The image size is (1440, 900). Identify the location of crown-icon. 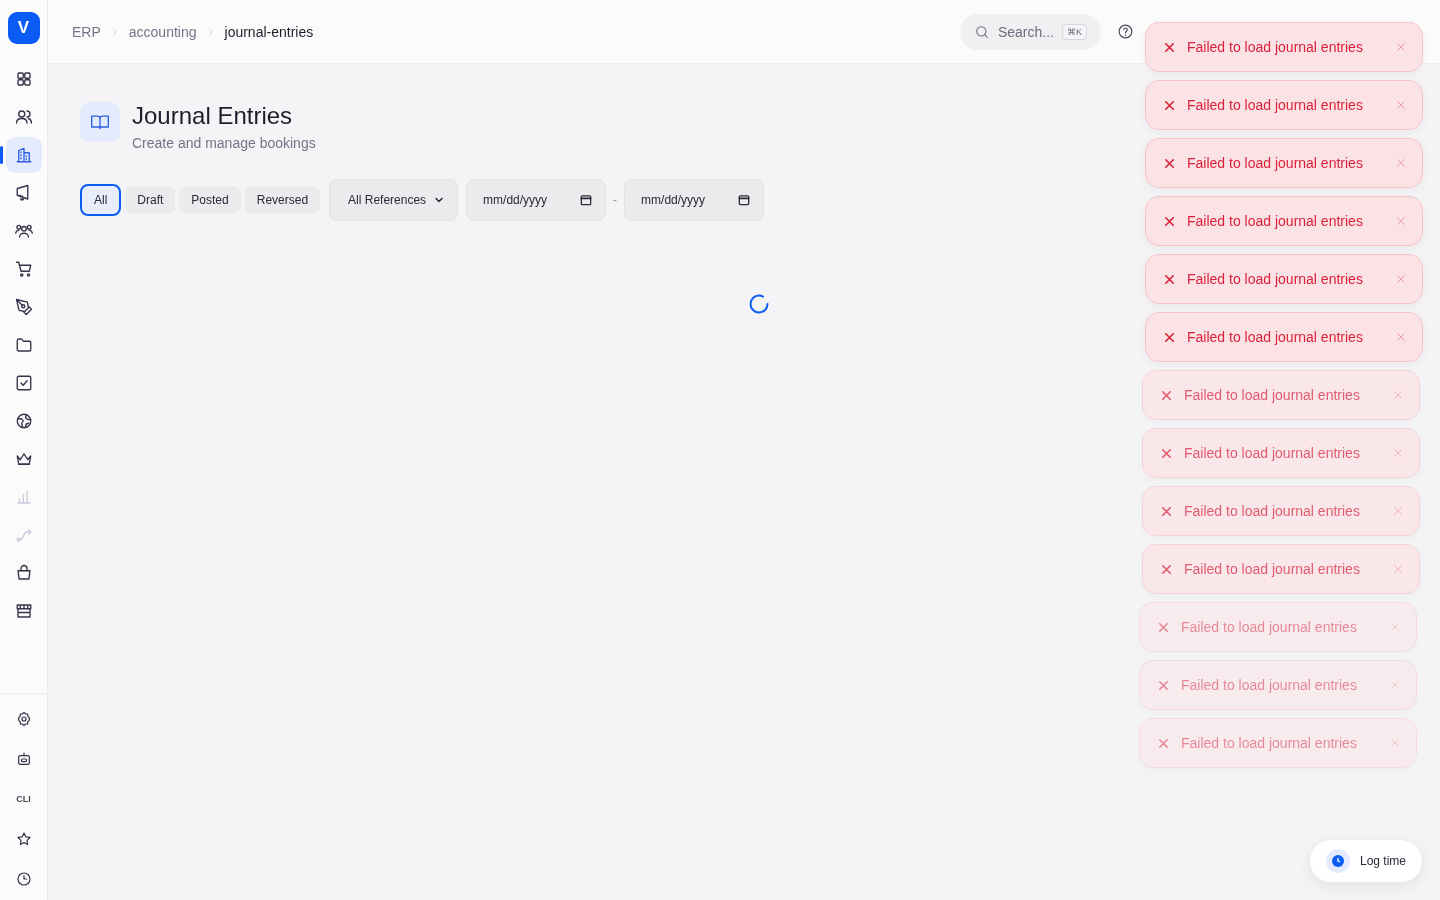
(23, 459).